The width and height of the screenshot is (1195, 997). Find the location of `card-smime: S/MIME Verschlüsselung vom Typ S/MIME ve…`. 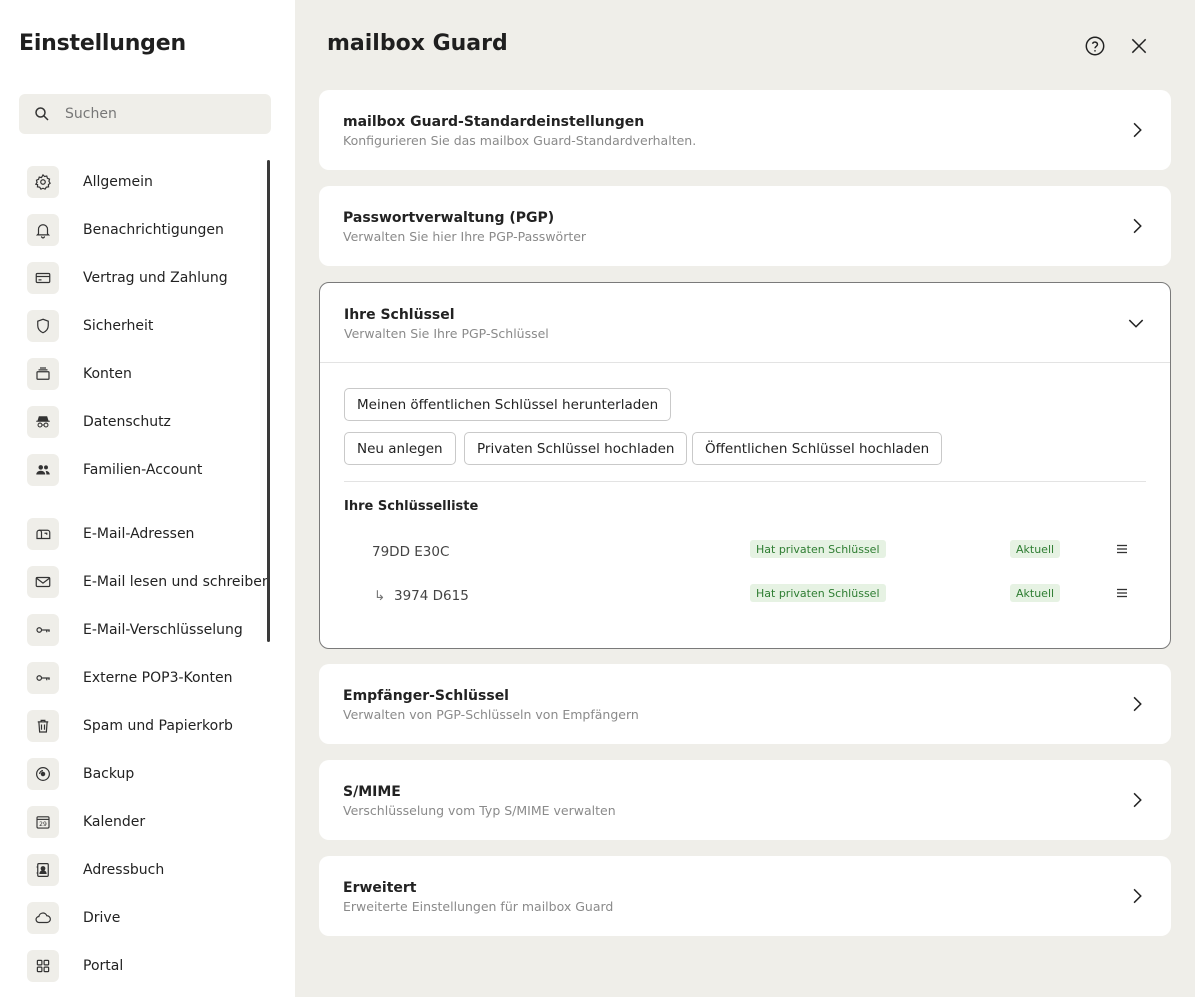

card-smime: S/MIME Verschlüsselung vom Typ S/MIME ve… is located at coordinates (745, 800).